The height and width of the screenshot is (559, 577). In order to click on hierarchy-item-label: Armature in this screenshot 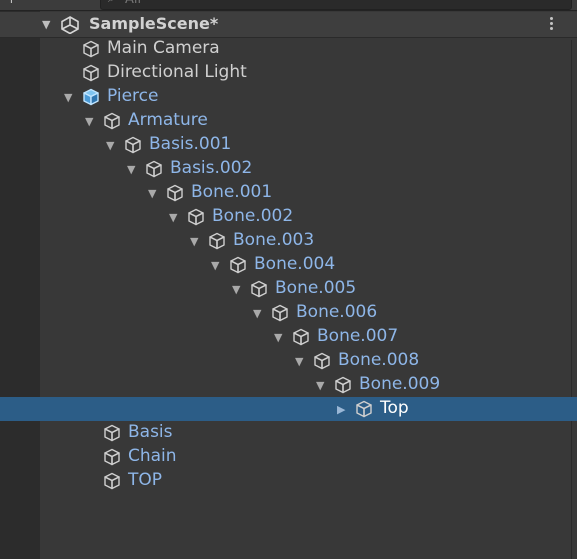, I will do `click(168, 120)`.